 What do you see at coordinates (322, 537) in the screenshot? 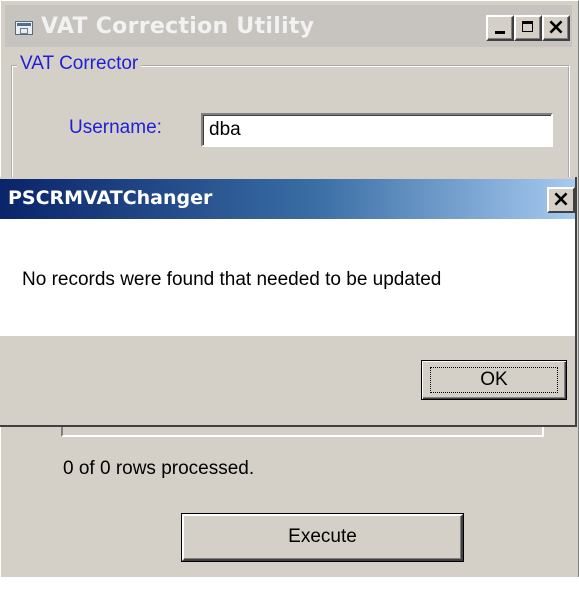
I see `execute-button: Execute` at bounding box center [322, 537].